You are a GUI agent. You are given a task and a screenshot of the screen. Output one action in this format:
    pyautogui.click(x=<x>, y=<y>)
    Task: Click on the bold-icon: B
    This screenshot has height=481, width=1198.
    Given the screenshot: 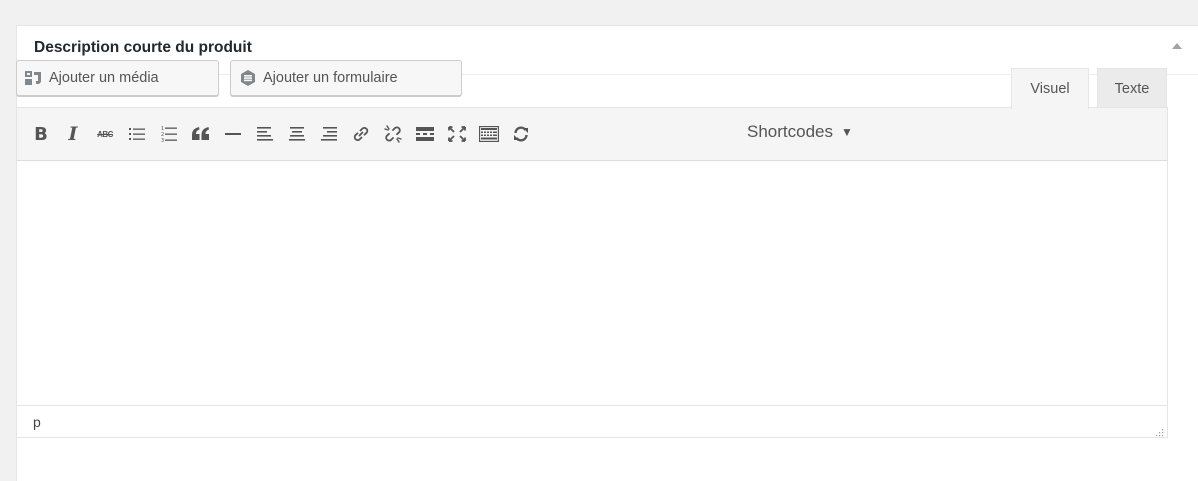 What is the action you would take?
    pyautogui.click(x=41, y=134)
    